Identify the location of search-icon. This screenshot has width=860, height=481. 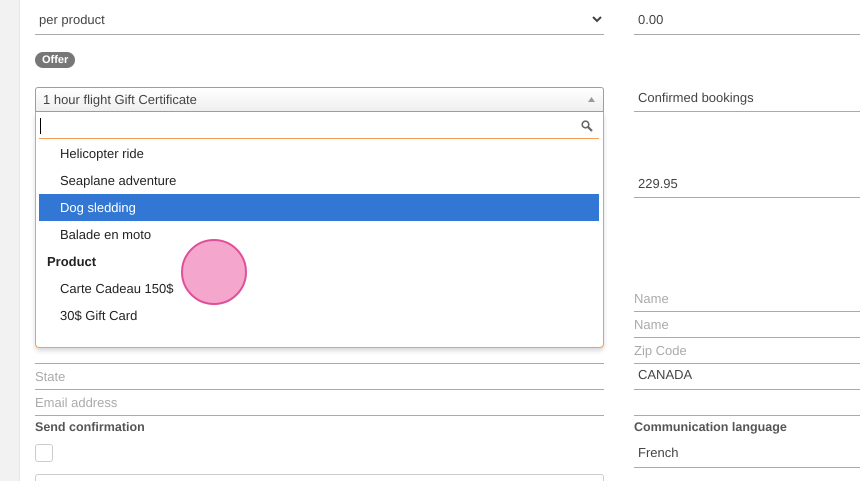
(587, 126).